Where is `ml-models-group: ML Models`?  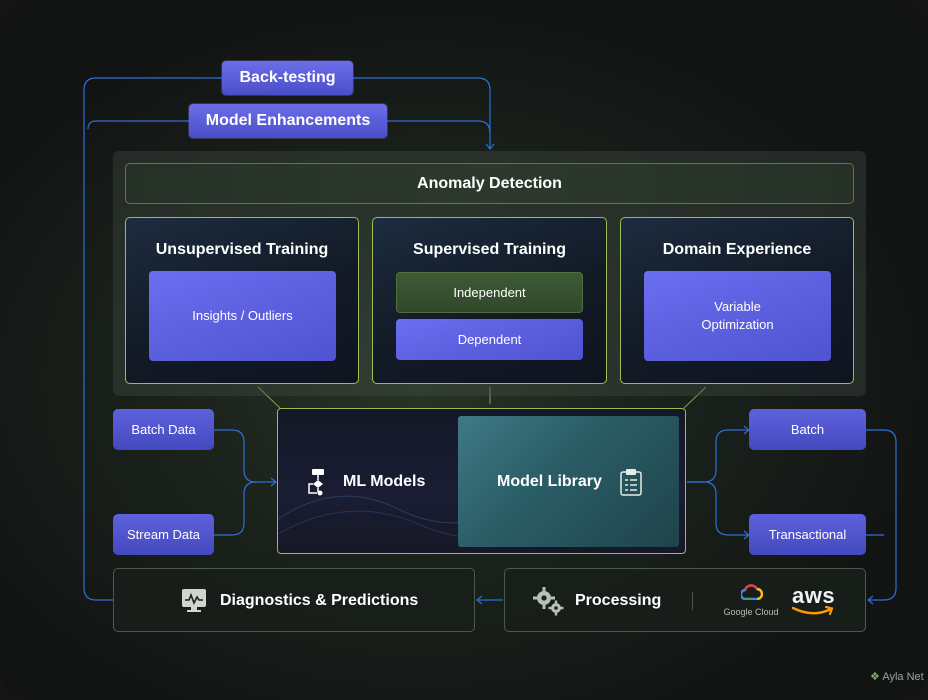
ml-models-group: ML Models is located at coordinates (374, 482).